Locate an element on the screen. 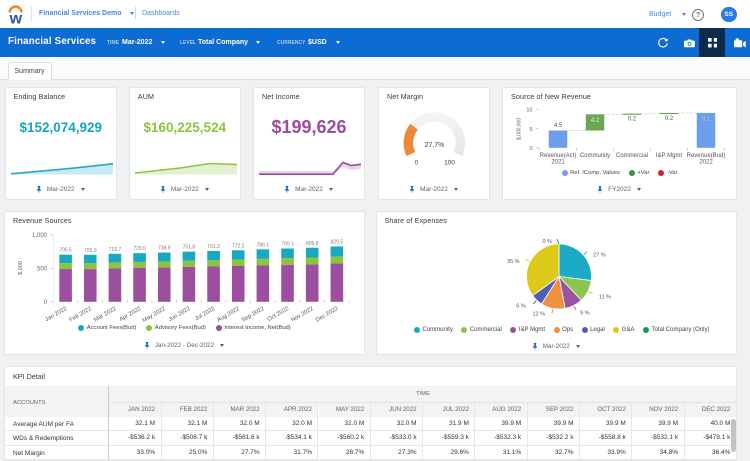 The image size is (750, 461). svg-text: Oct 2022 is located at coordinates (278, 314).